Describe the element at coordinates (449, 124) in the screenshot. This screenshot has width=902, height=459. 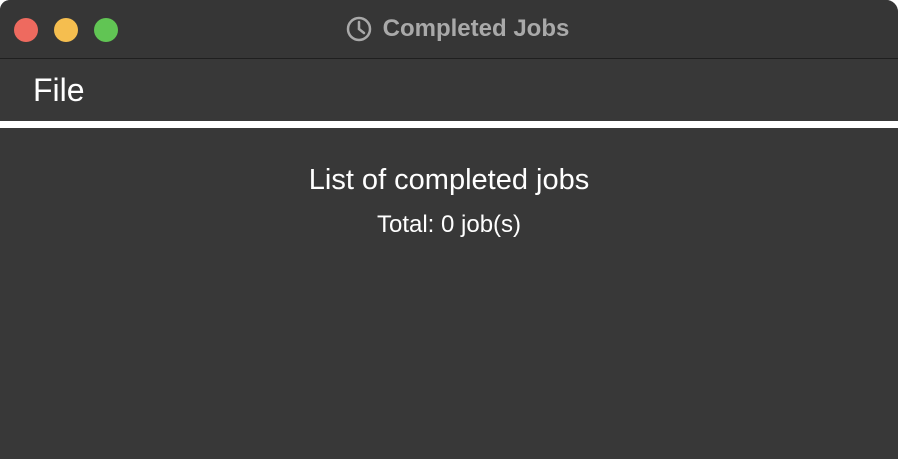
I see `menu-separator` at that location.